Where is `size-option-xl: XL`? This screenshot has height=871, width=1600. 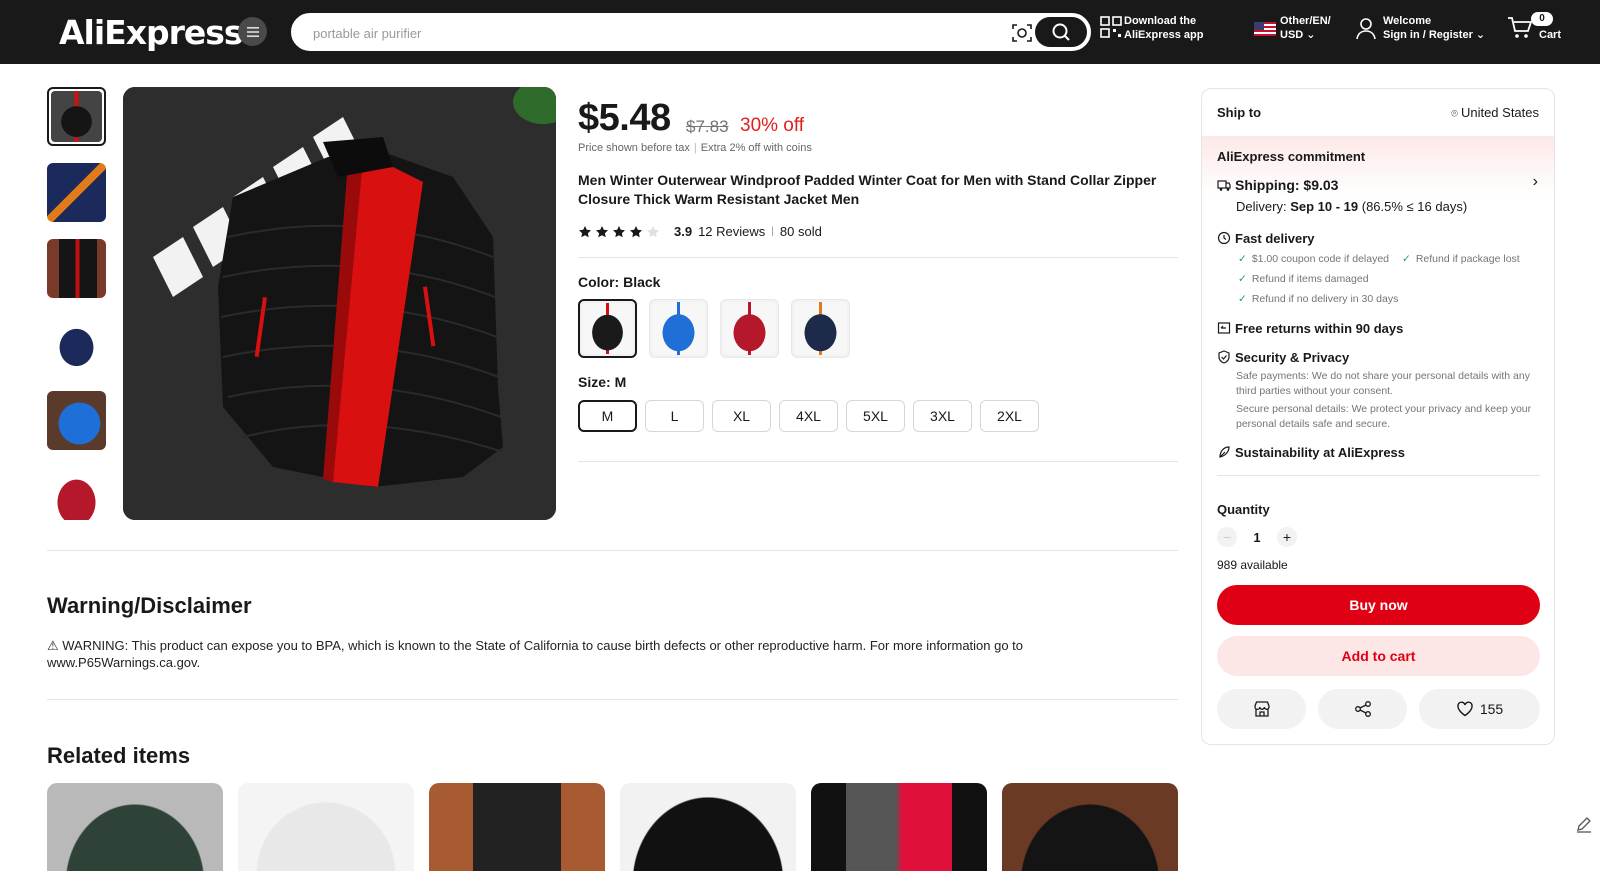 size-option-xl: XL is located at coordinates (741, 416).